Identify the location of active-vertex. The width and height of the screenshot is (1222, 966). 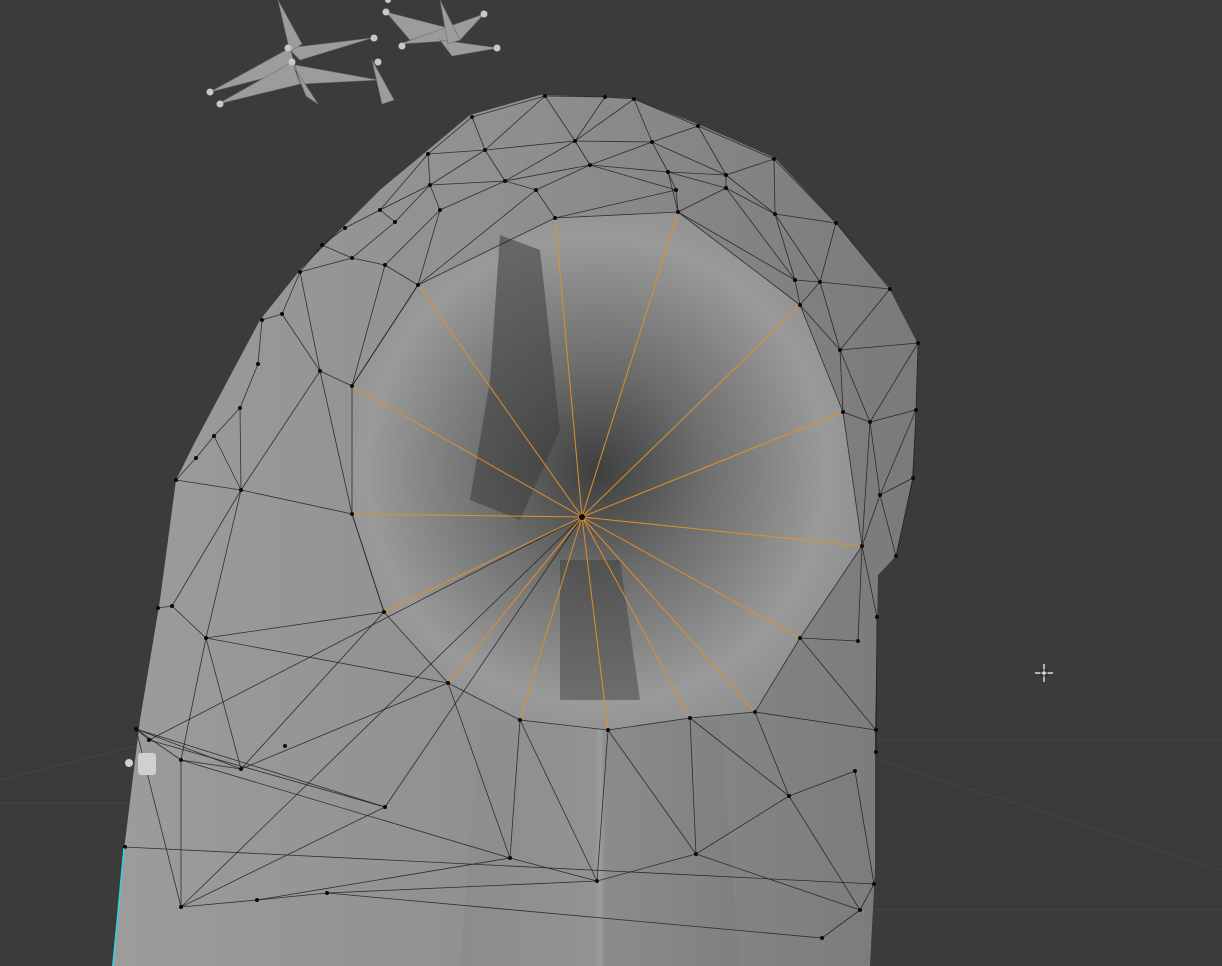
(582, 517).